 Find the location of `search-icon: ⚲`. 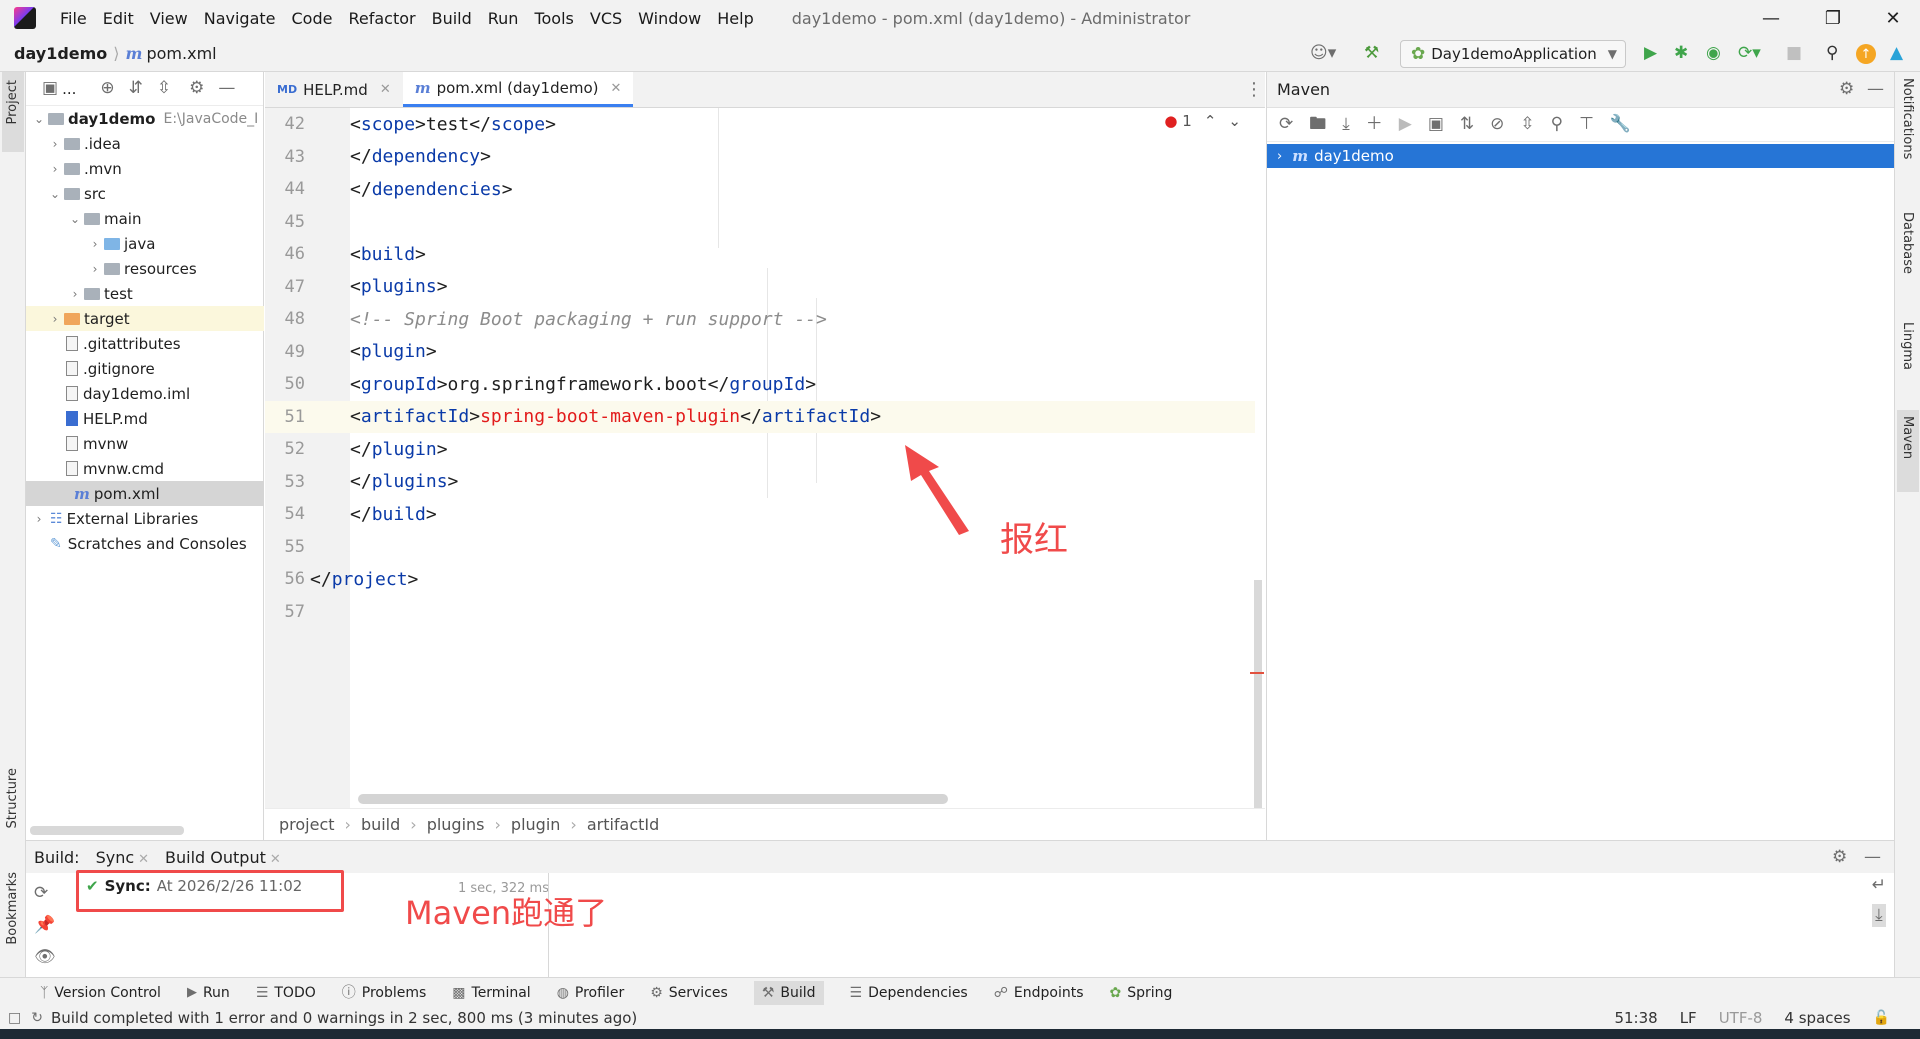

search-icon: ⚲ is located at coordinates (1832, 53).